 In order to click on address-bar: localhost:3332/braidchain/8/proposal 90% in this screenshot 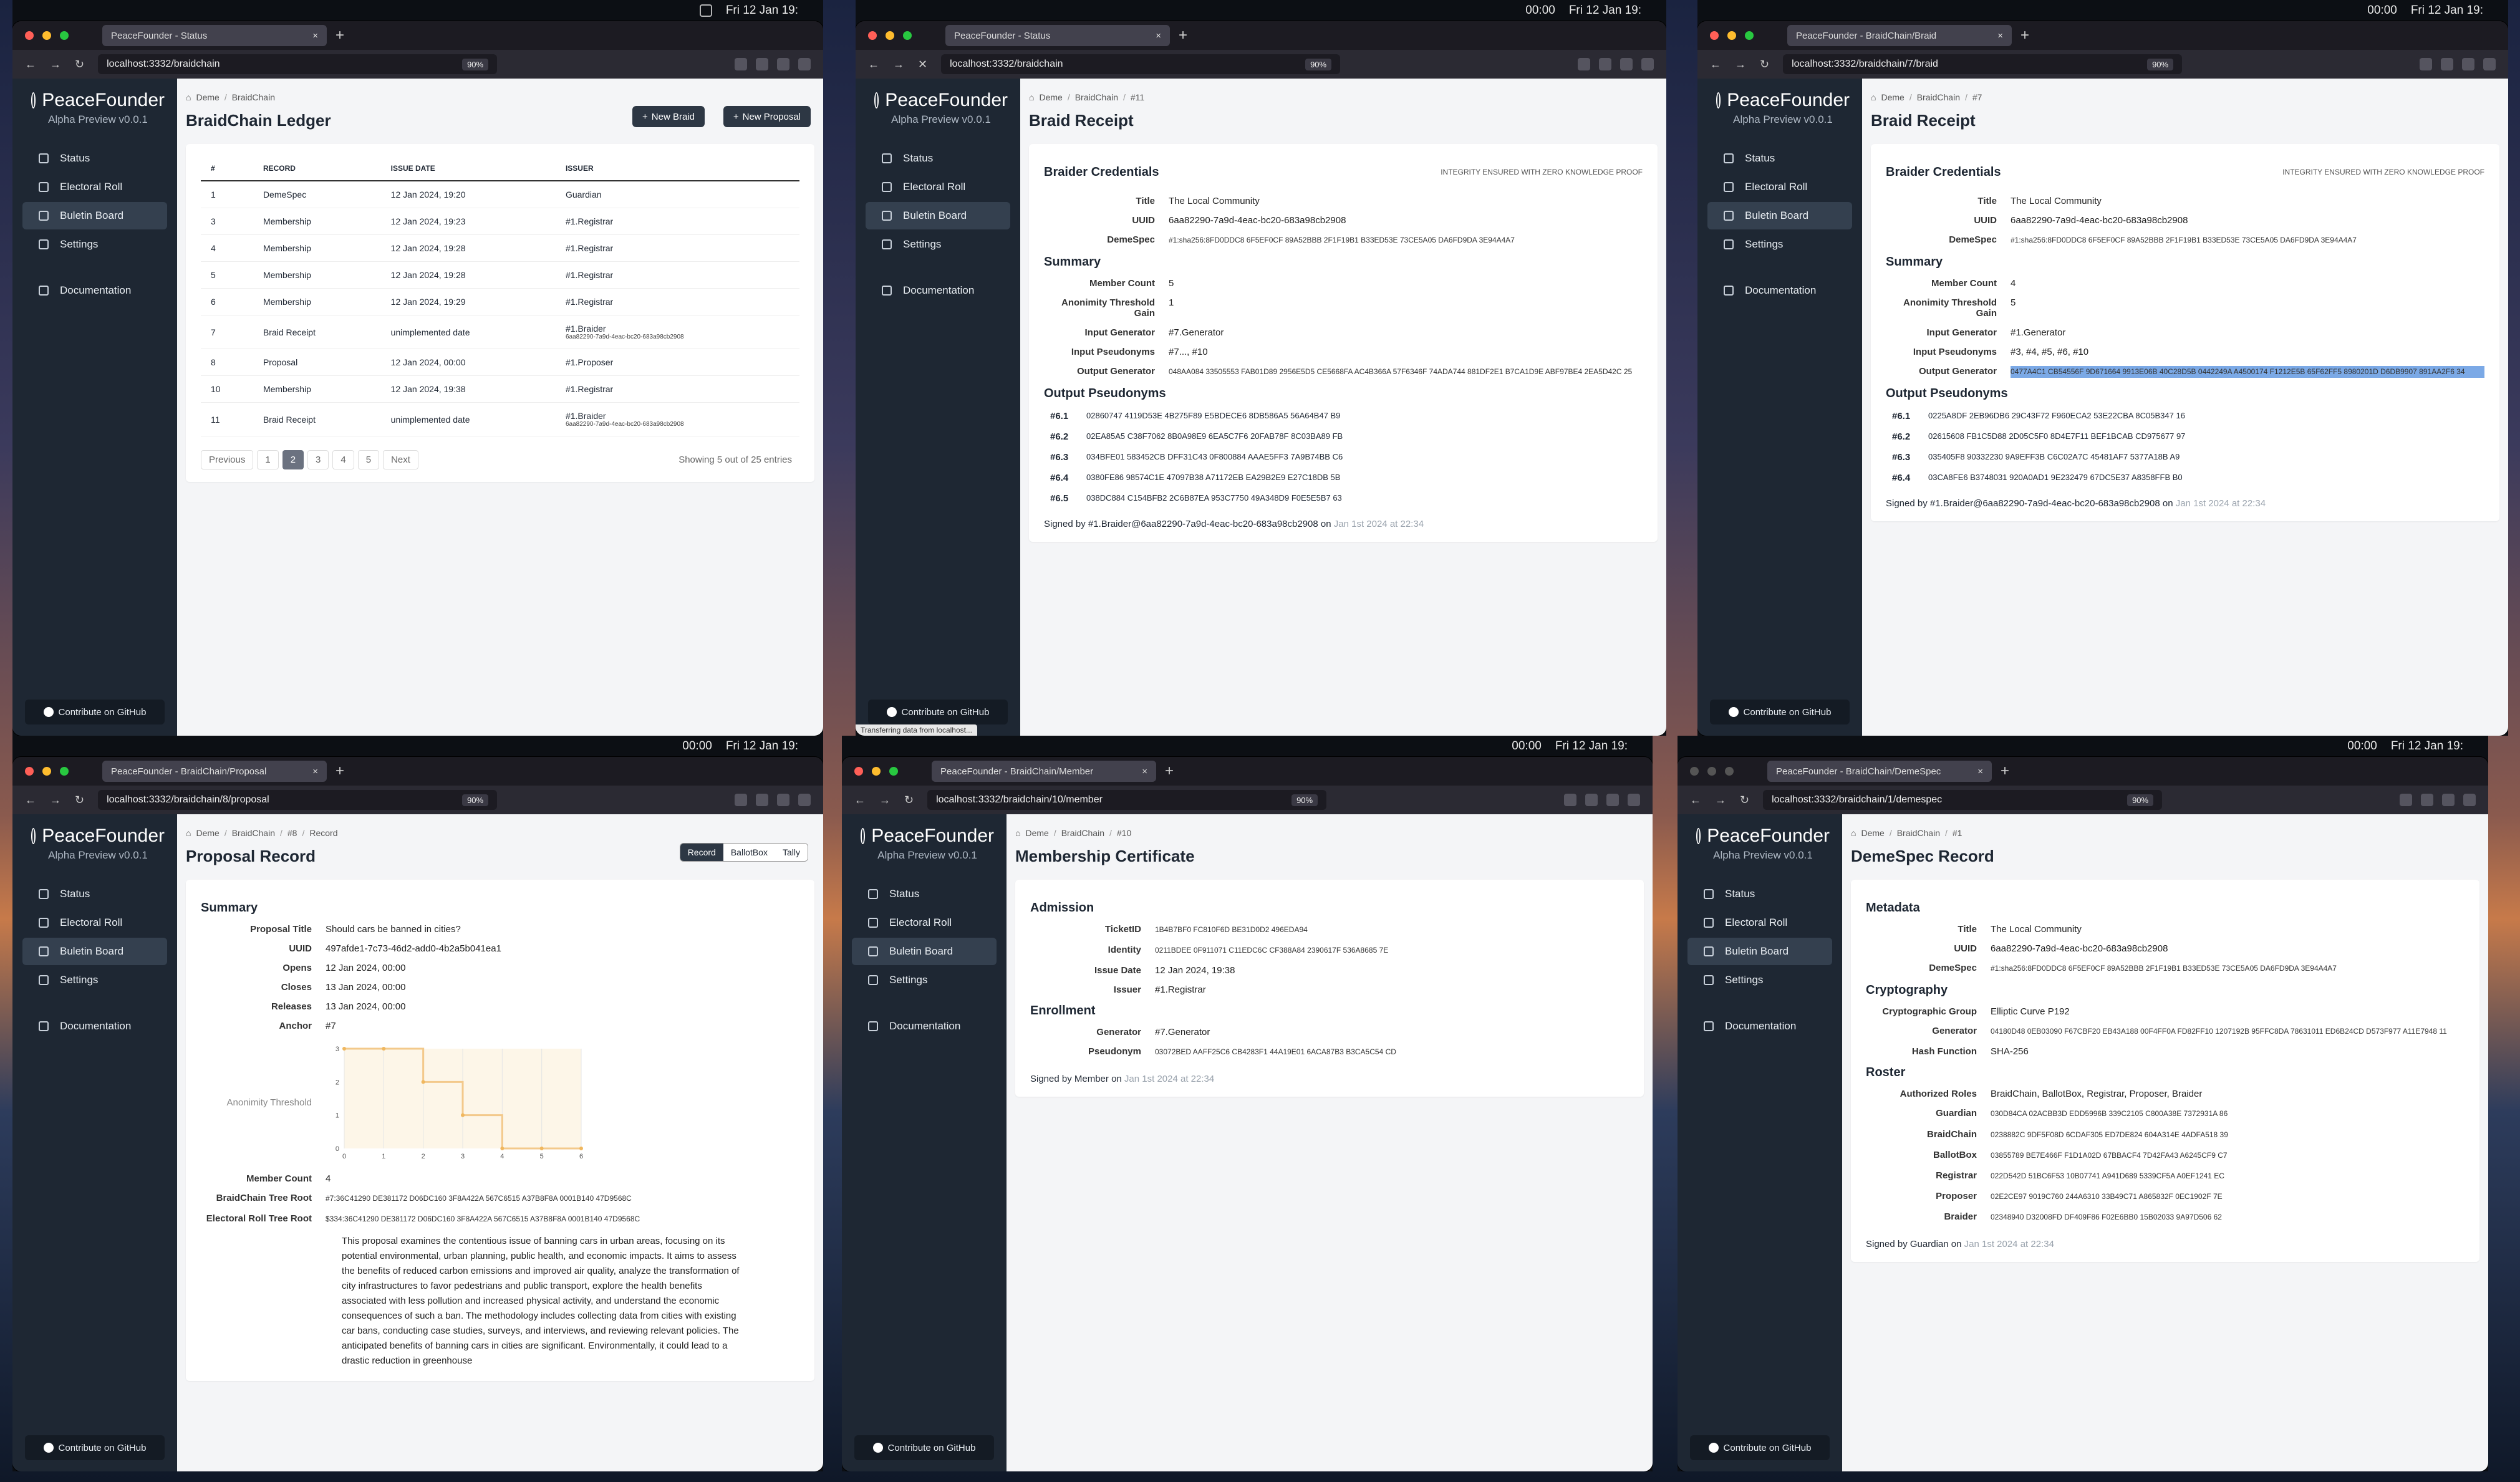, I will do `click(298, 800)`.